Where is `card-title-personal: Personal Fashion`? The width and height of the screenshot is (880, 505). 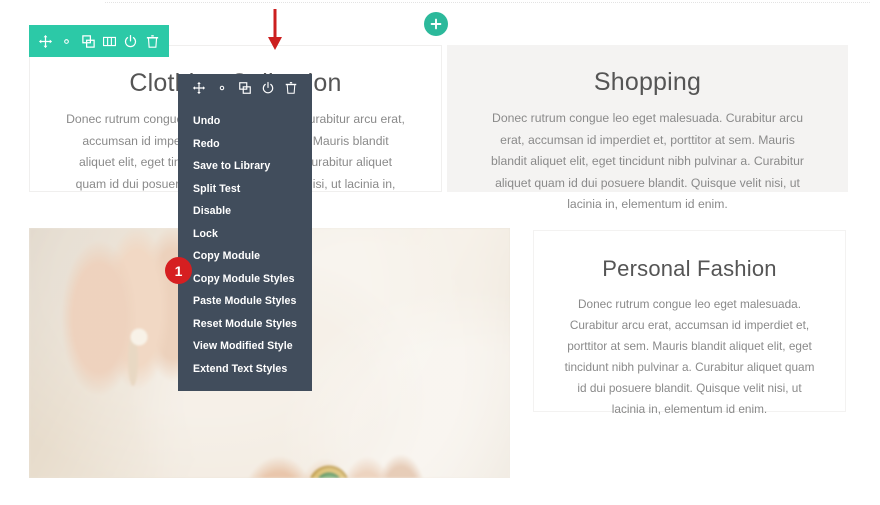 card-title-personal: Personal Fashion is located at coordinates (689, 268).